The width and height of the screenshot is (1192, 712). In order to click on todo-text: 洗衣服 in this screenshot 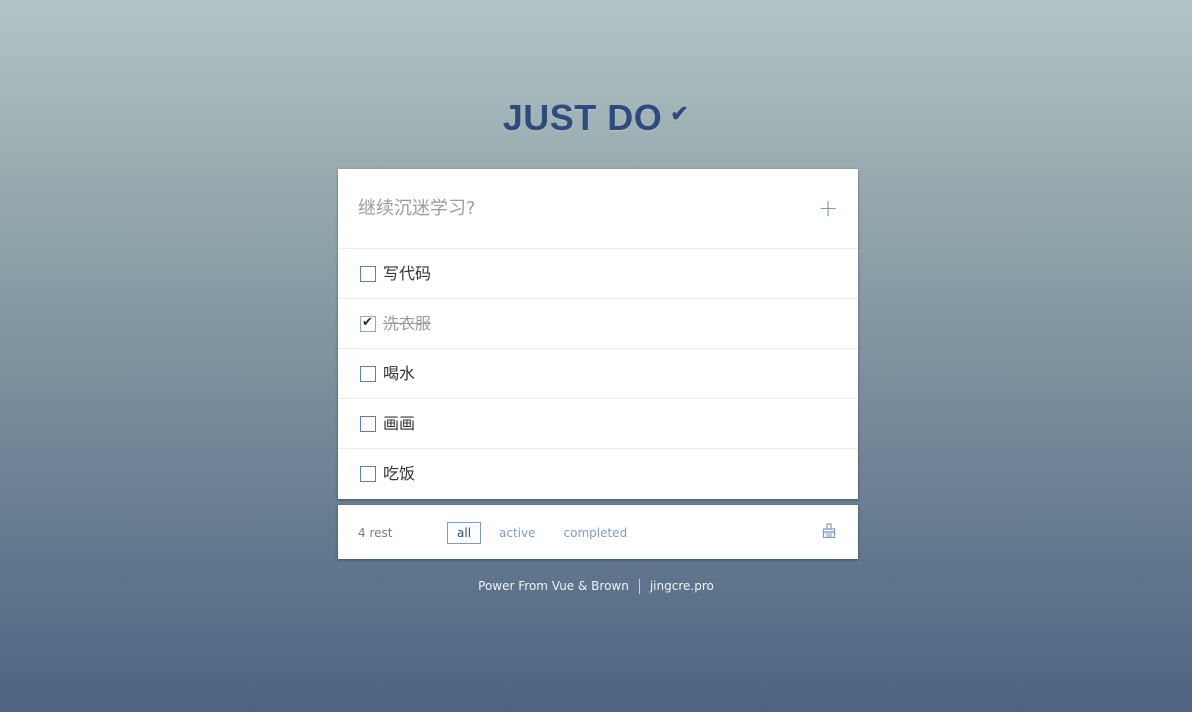, I will do `click(407, 324)`.